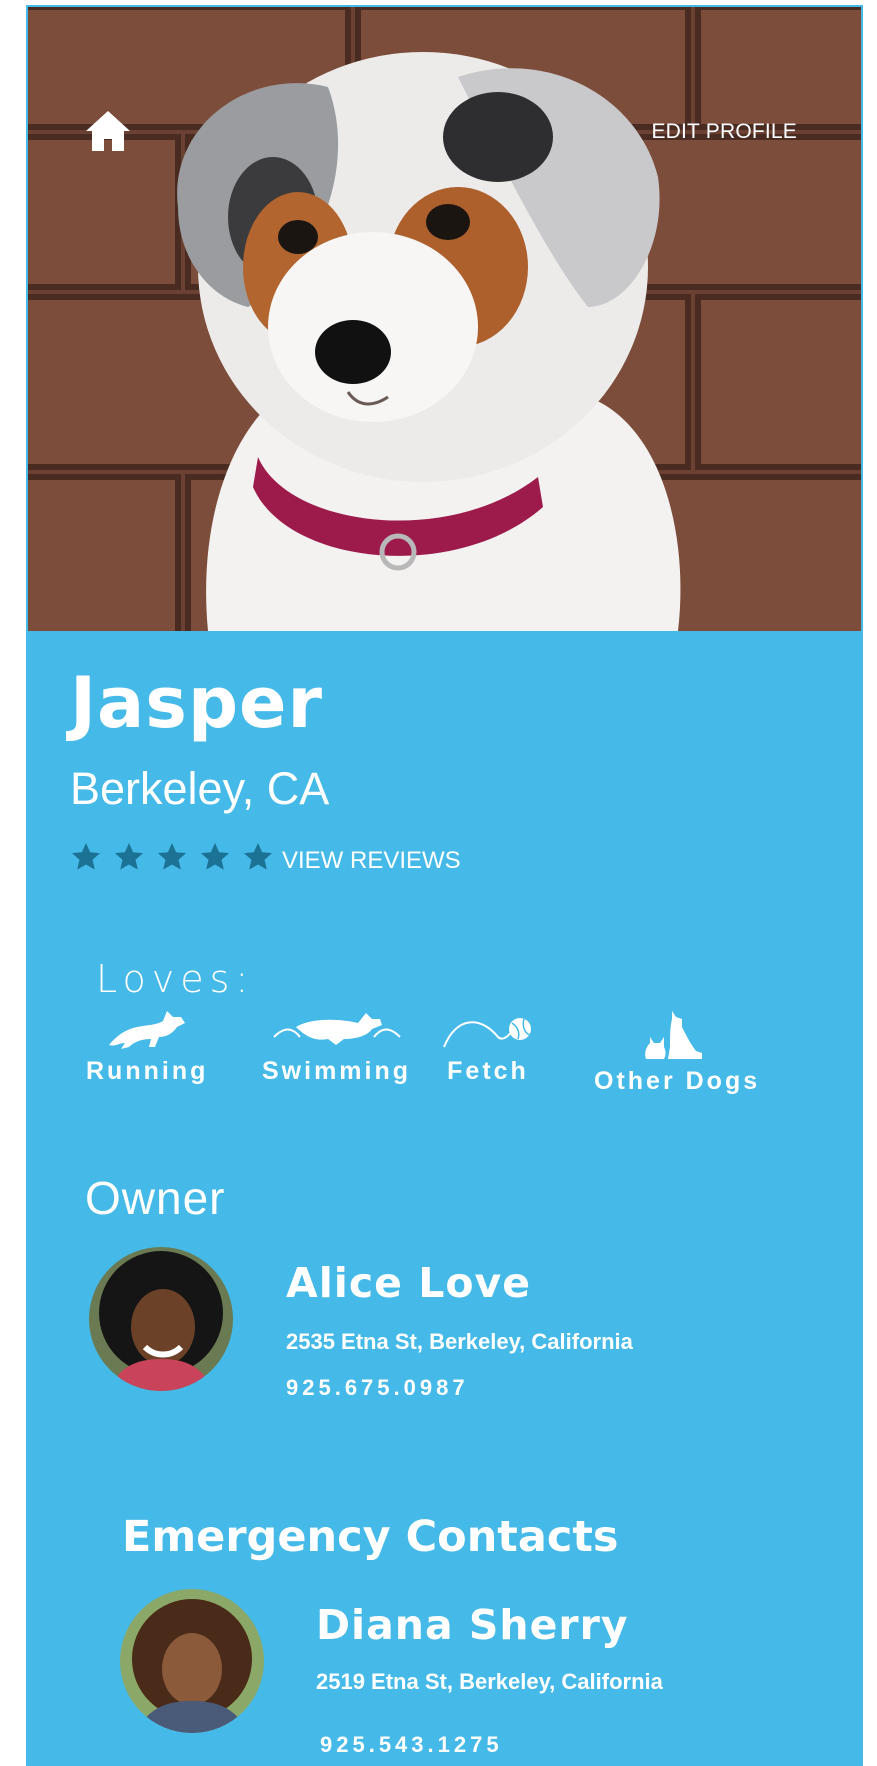  What do you see at coordinates (175, 979) in the screenshot?
I see `loves-heading: Loves:` at bounding box center [175, 979].